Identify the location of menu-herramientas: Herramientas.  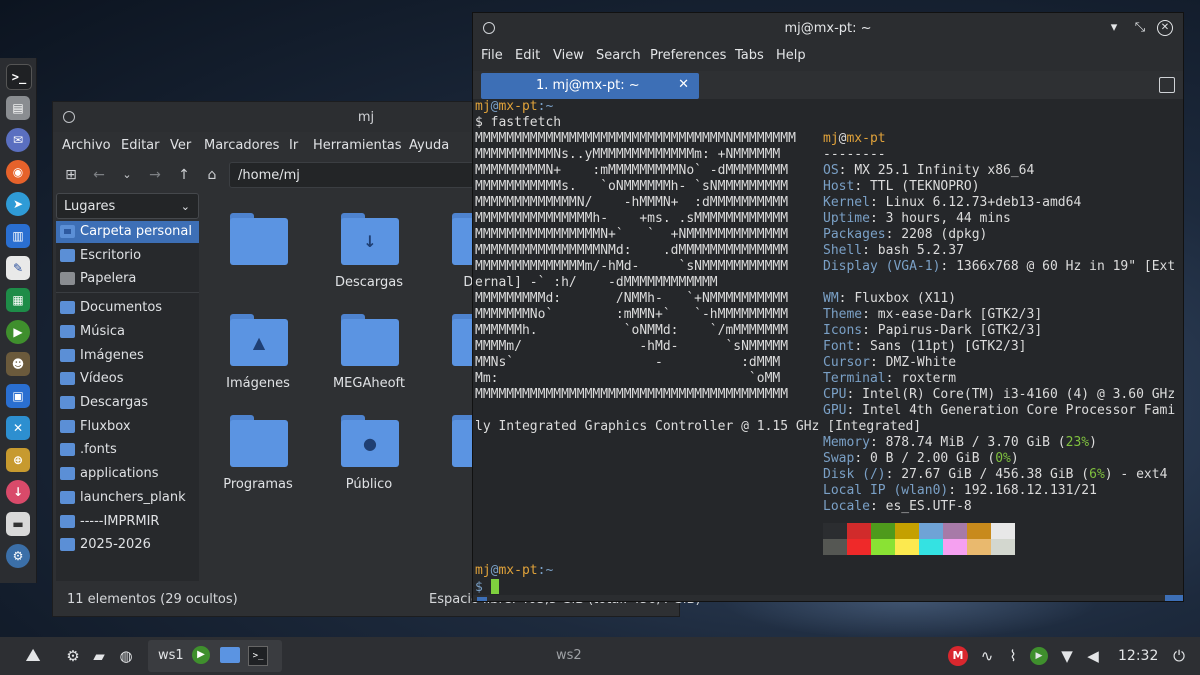
(357, 145).